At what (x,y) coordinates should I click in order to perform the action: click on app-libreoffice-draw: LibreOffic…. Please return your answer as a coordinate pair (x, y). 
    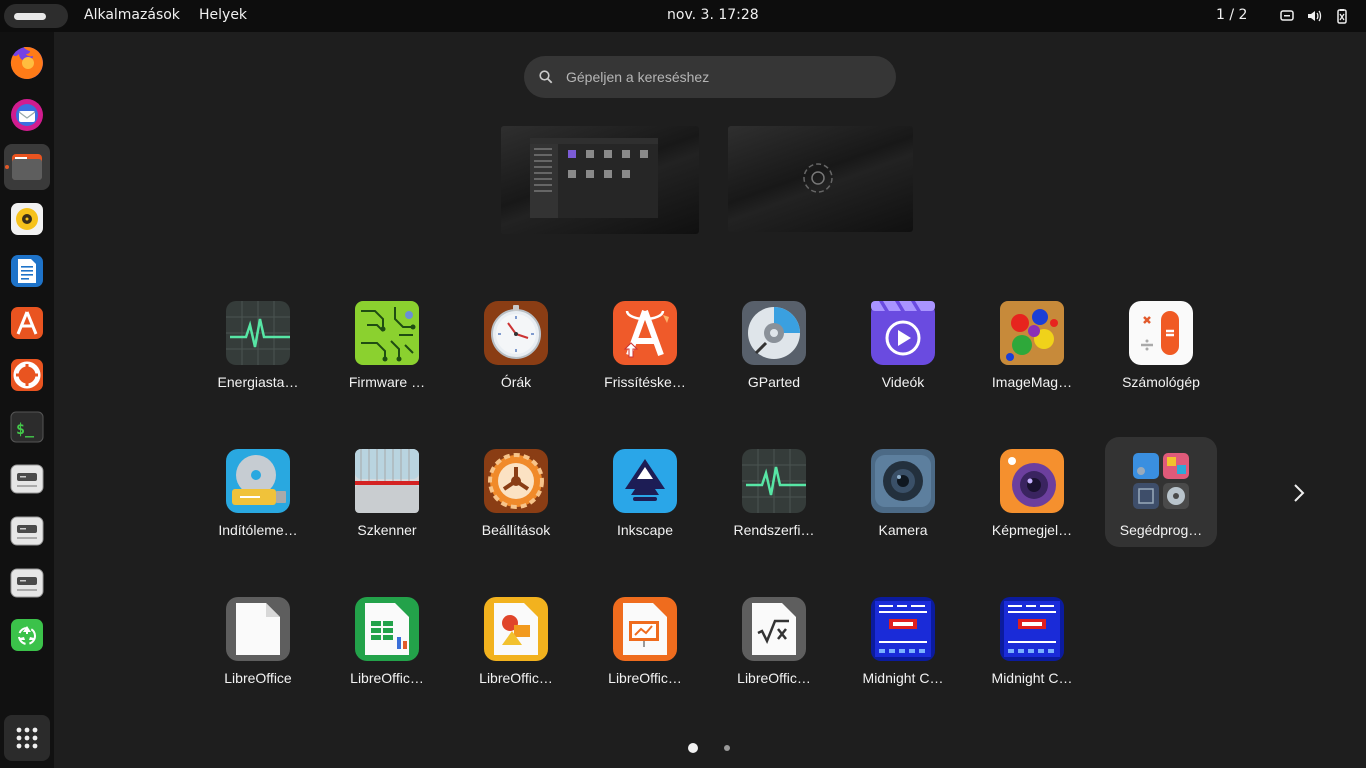
    Looking at the image, I should click on (516, 640).